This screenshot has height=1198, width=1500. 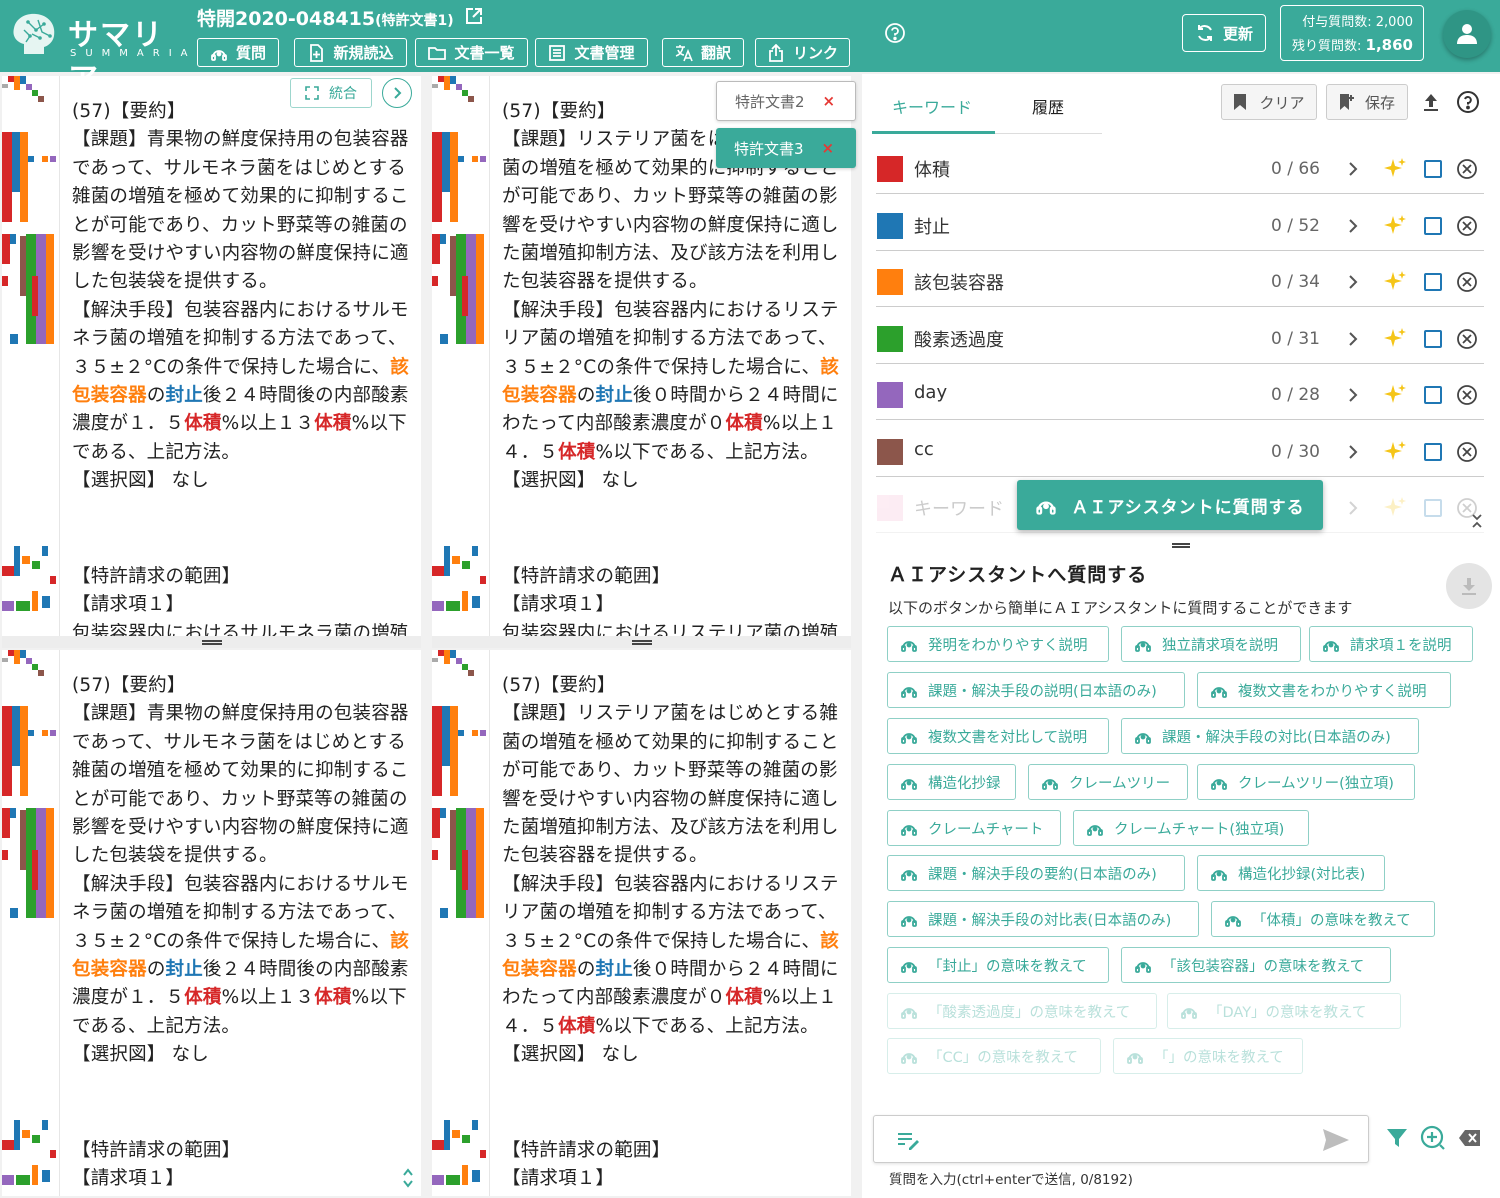 What do you see at coordinates (397, 93) in the screenshot?
I see `next-document-button` at bounding box center [397, 93].